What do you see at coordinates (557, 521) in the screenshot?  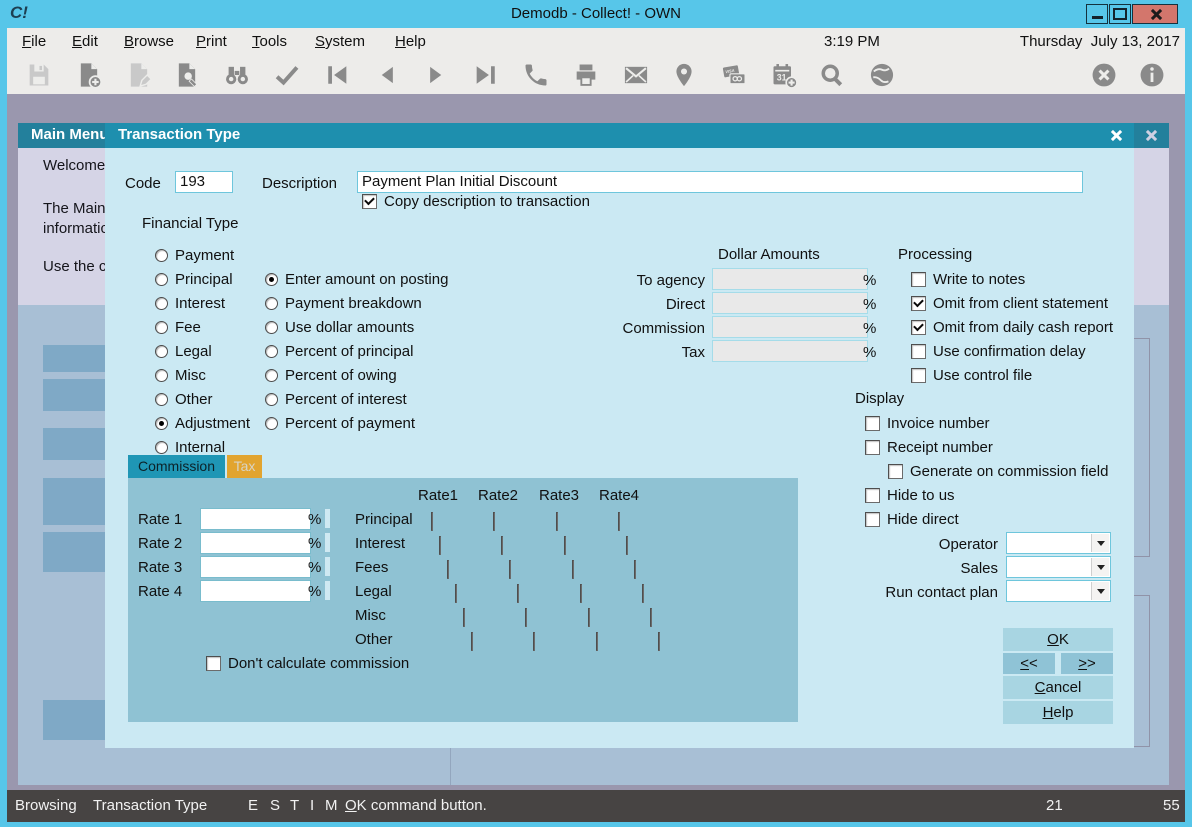 I see `cb-principal-rate3` at bounding box center [557, 521].